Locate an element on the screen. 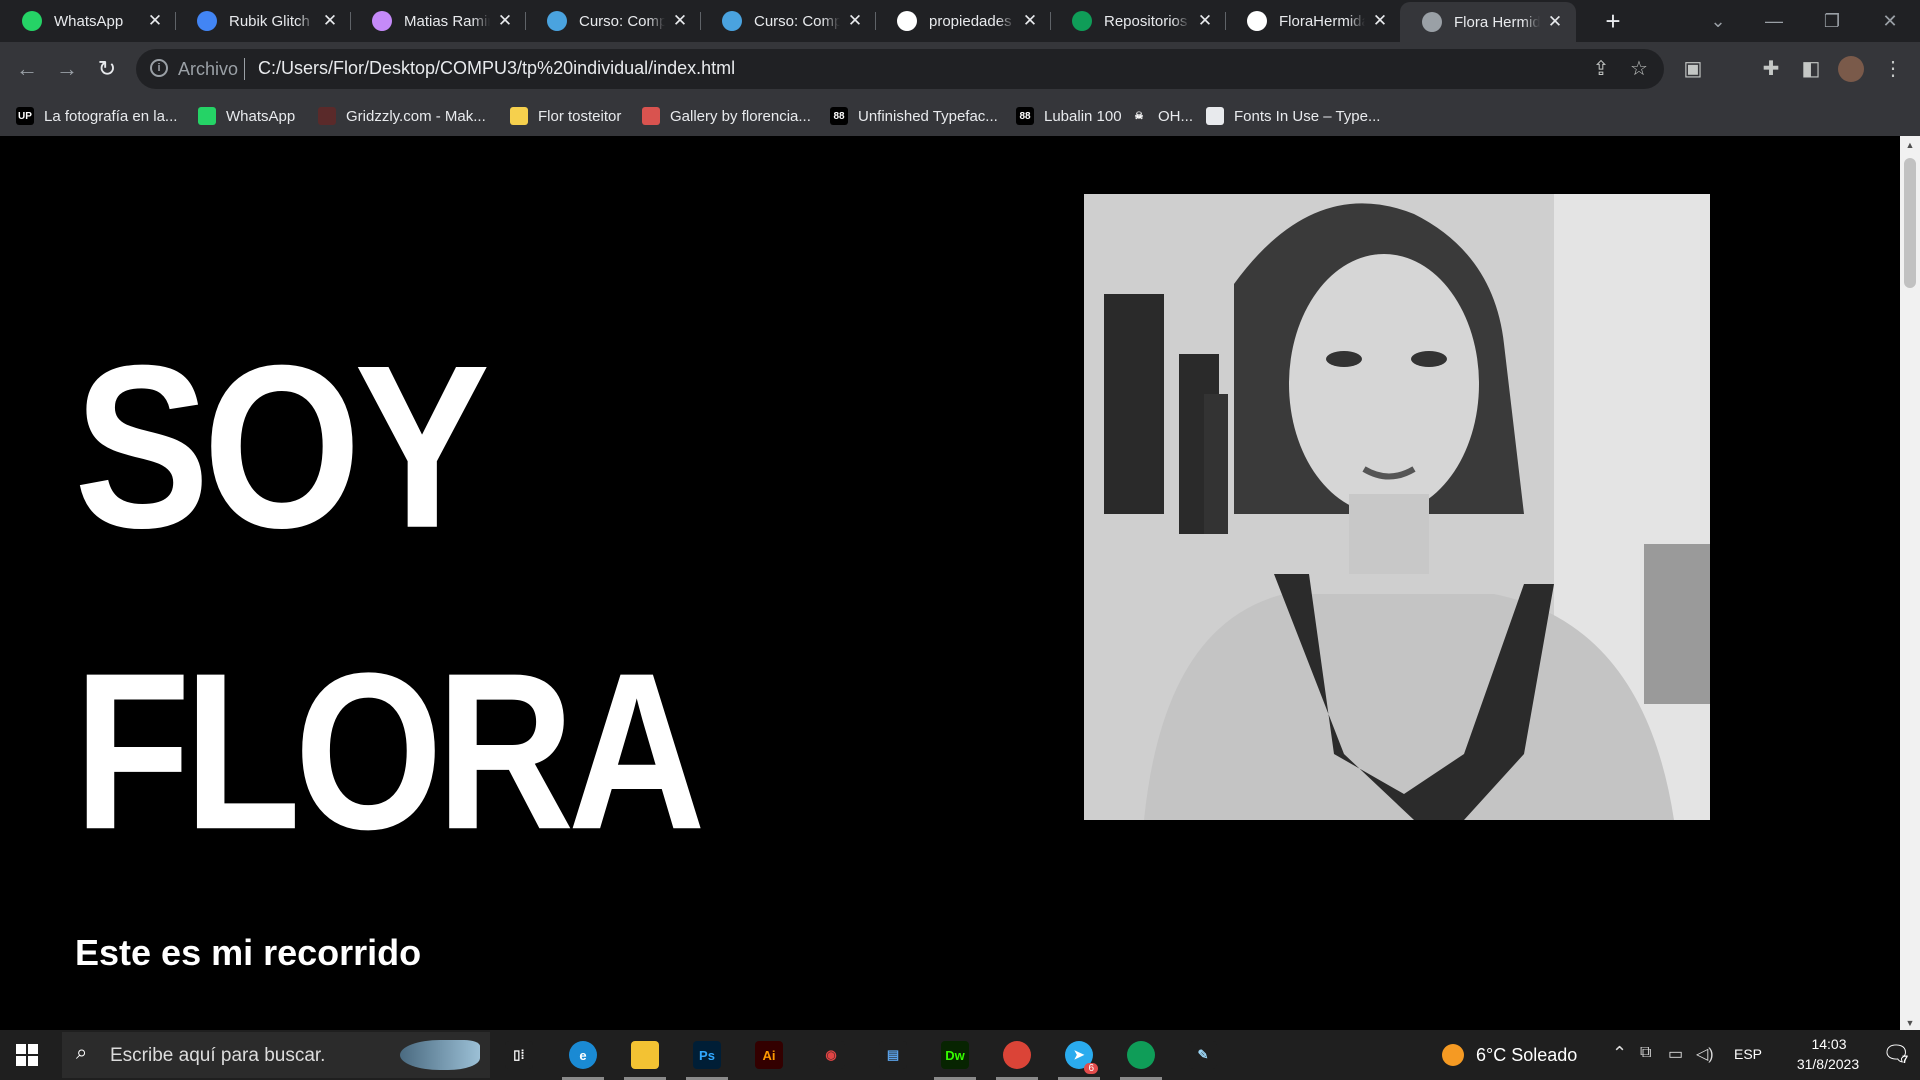  language-indicator: ESP is located at coordinates (1748, 1054).